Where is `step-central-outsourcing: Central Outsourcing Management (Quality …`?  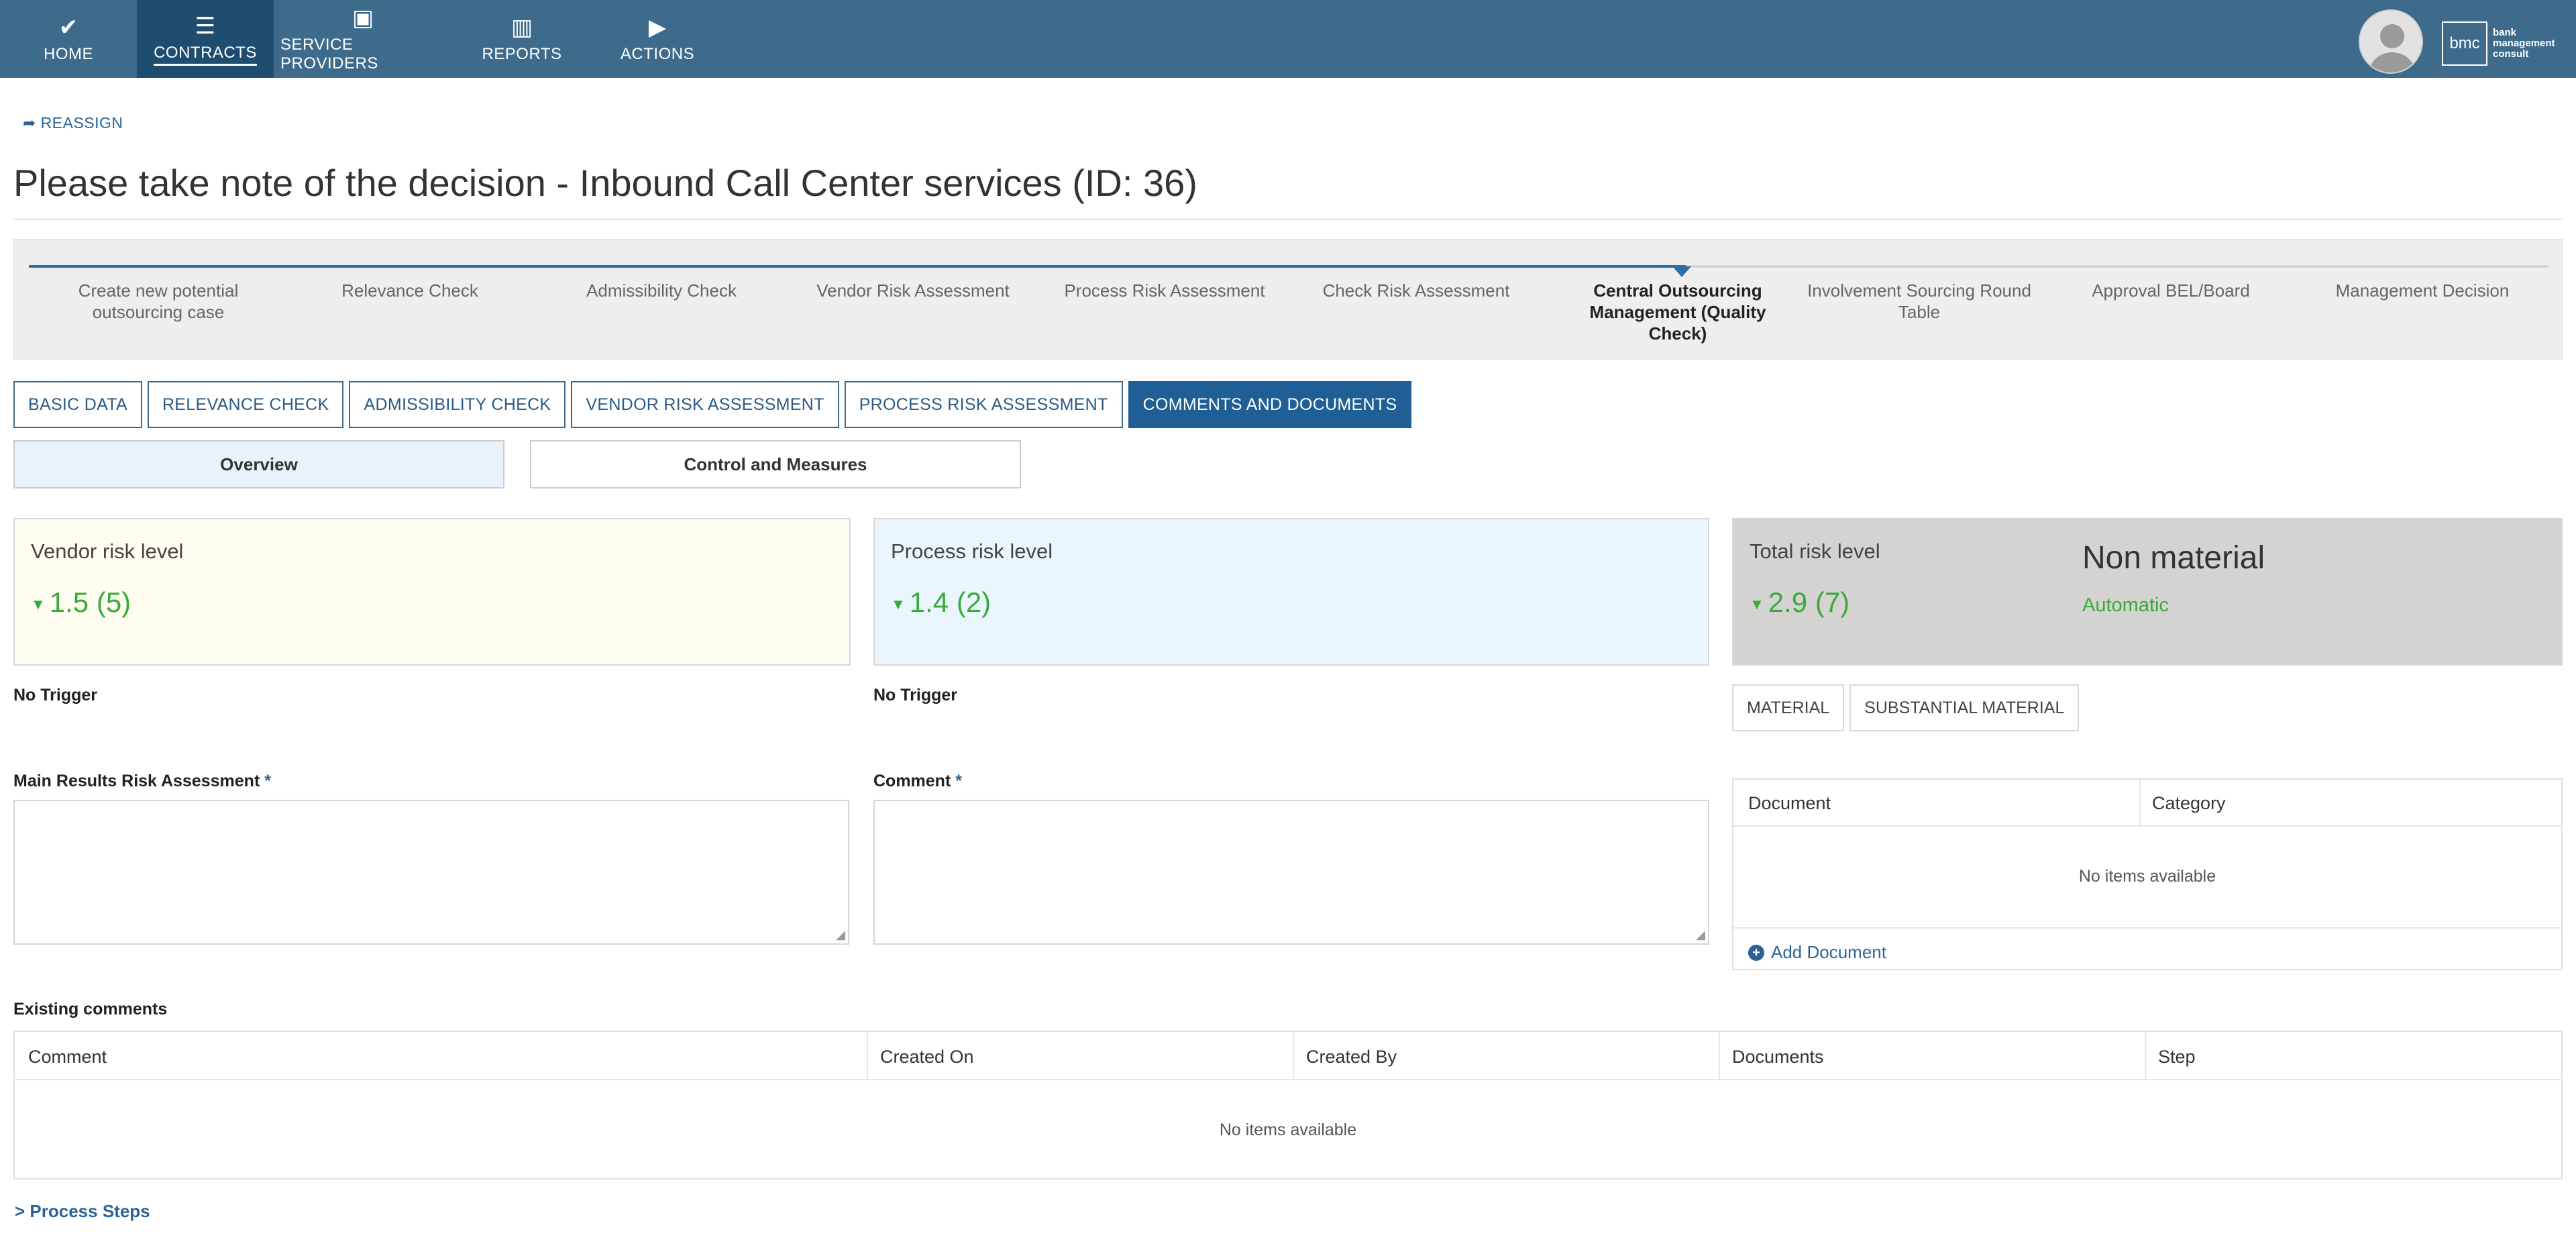
step-central-outsourcing: Central Outsourcing Management (Quality … is located at coordinates (1677, 312).